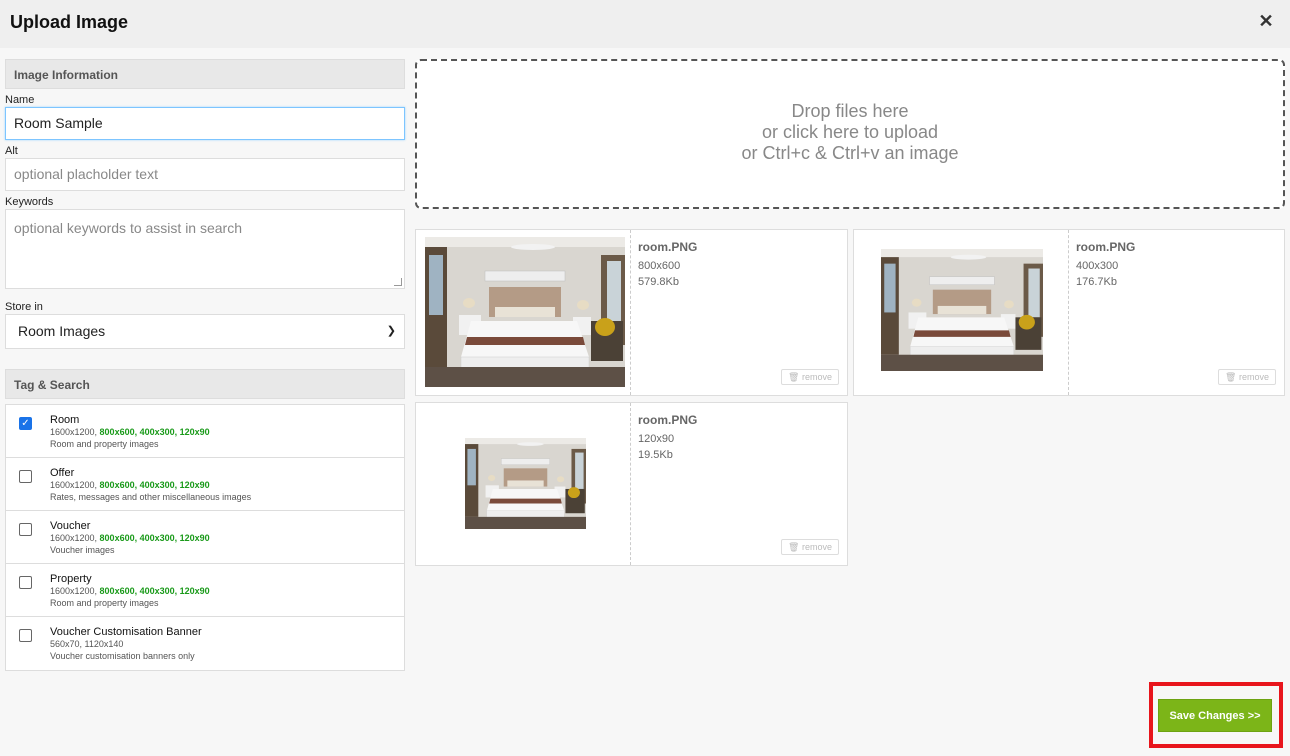 The height and width of the screenshot is (756, 1290). What do you see at coordinates (1096, 282) in the screenshot?
I see `file-size: 176.7Kb` at bounding box center [1096, 282].